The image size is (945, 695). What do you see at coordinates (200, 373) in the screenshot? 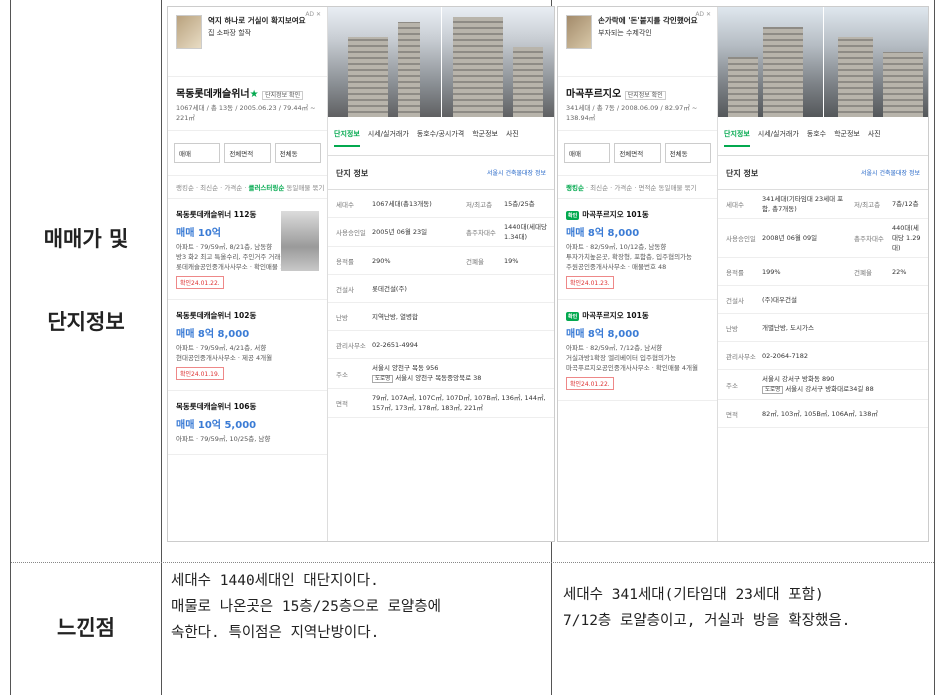
I see `confirm-date: 확인24.01.19.` at bounding box center [200, 373].